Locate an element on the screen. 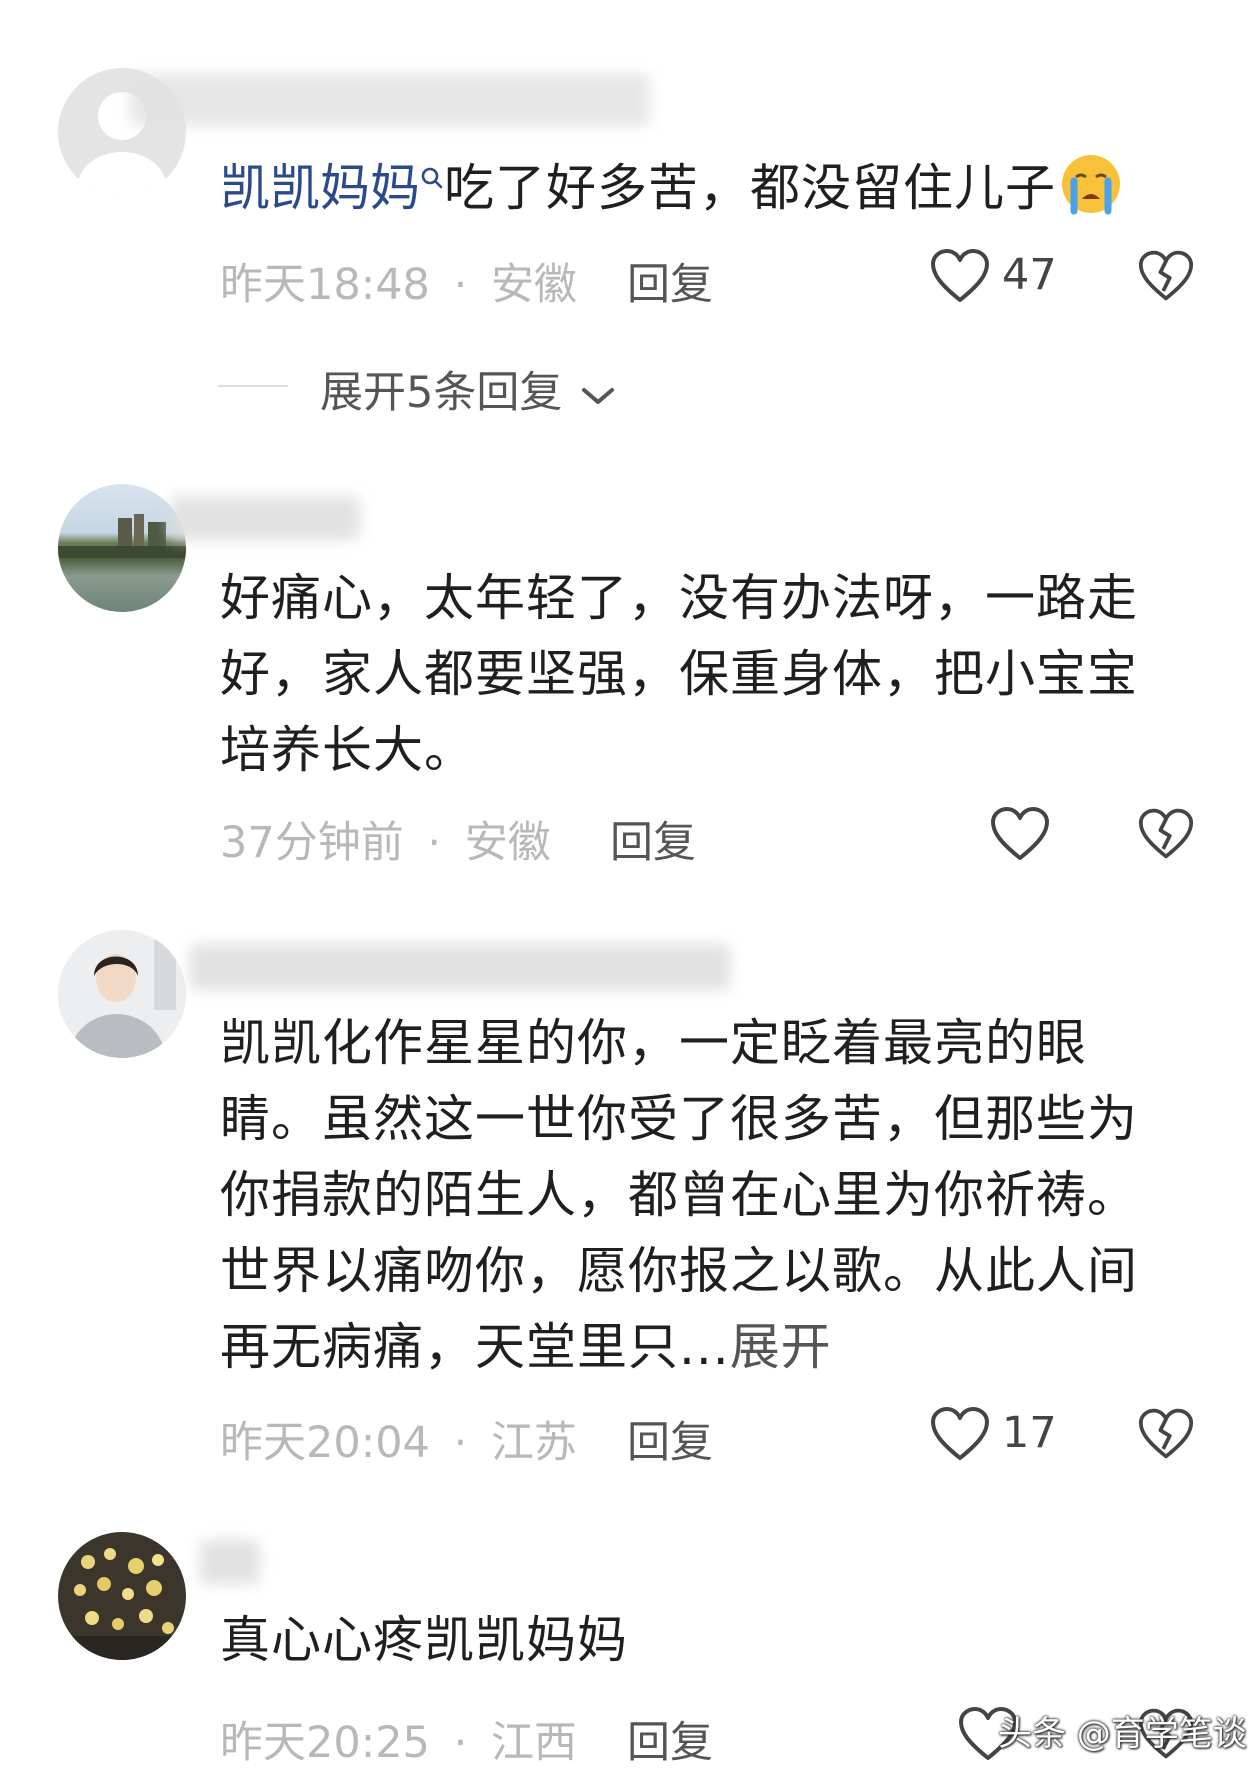 The image size is (1260, 1770). comment-meta: 昨天20:25 · 江西 is located at coordinates (398, 1739).